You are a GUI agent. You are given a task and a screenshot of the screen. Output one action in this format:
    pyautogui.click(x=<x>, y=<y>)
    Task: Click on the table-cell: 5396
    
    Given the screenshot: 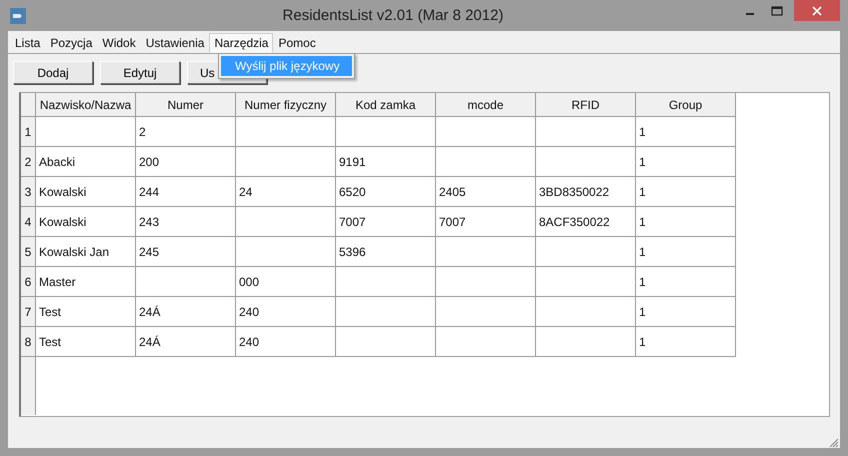 What is the action you would take?
    pyautogui.click(x=386, y=252)
    